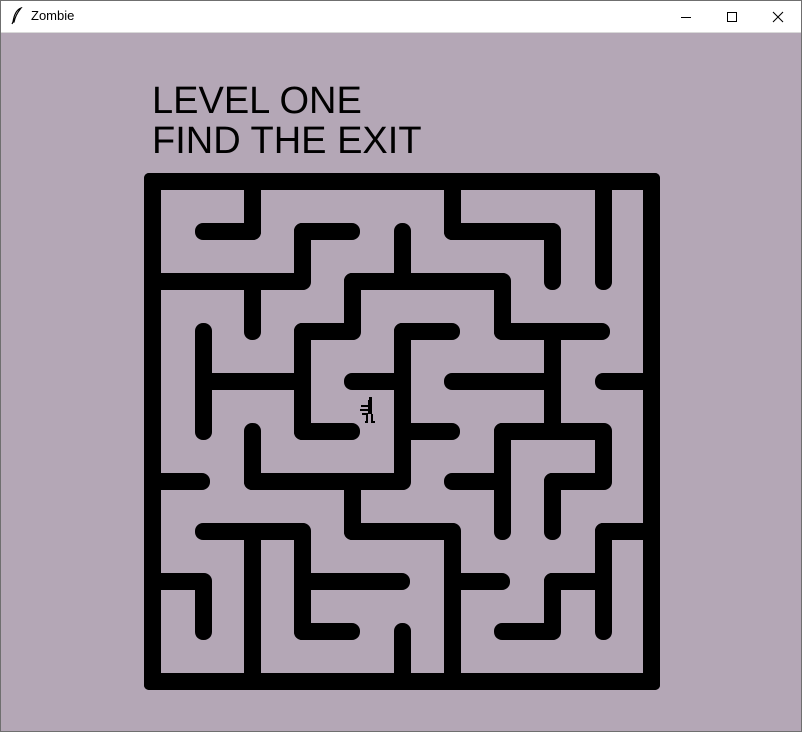 The height and width of the screenshot is (732, 802). I want to click on title-bar: Zombie, so click(401, 17).